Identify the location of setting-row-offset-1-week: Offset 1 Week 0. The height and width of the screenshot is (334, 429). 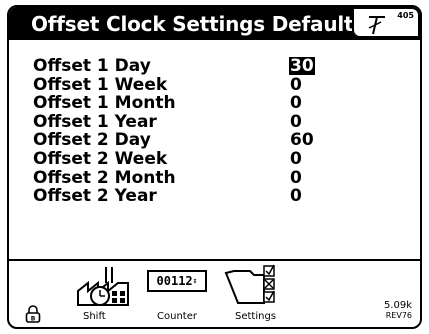
(183, 85).